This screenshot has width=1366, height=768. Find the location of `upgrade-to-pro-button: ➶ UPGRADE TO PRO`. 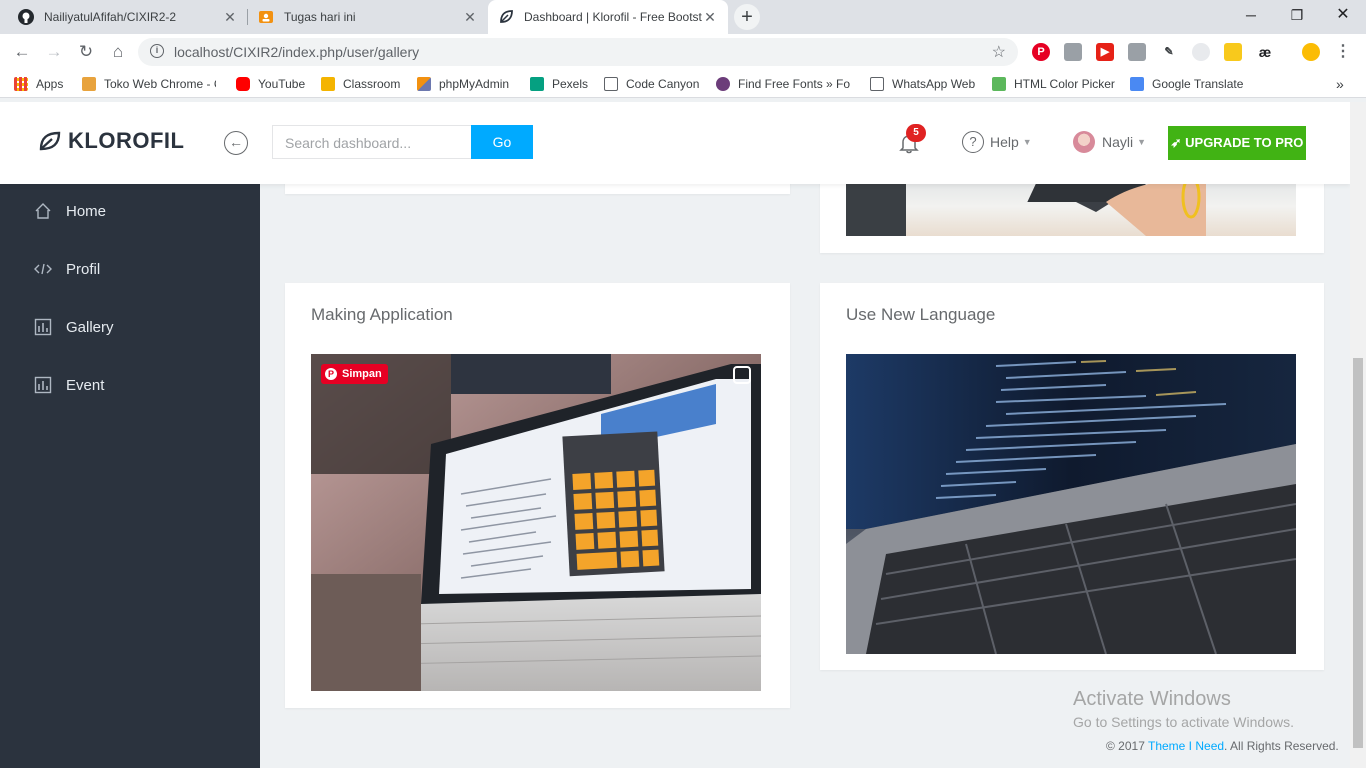

upgrade-to-pro-button: ➶ UPGRADE TO PRO is located at coordinates (1237, 143).